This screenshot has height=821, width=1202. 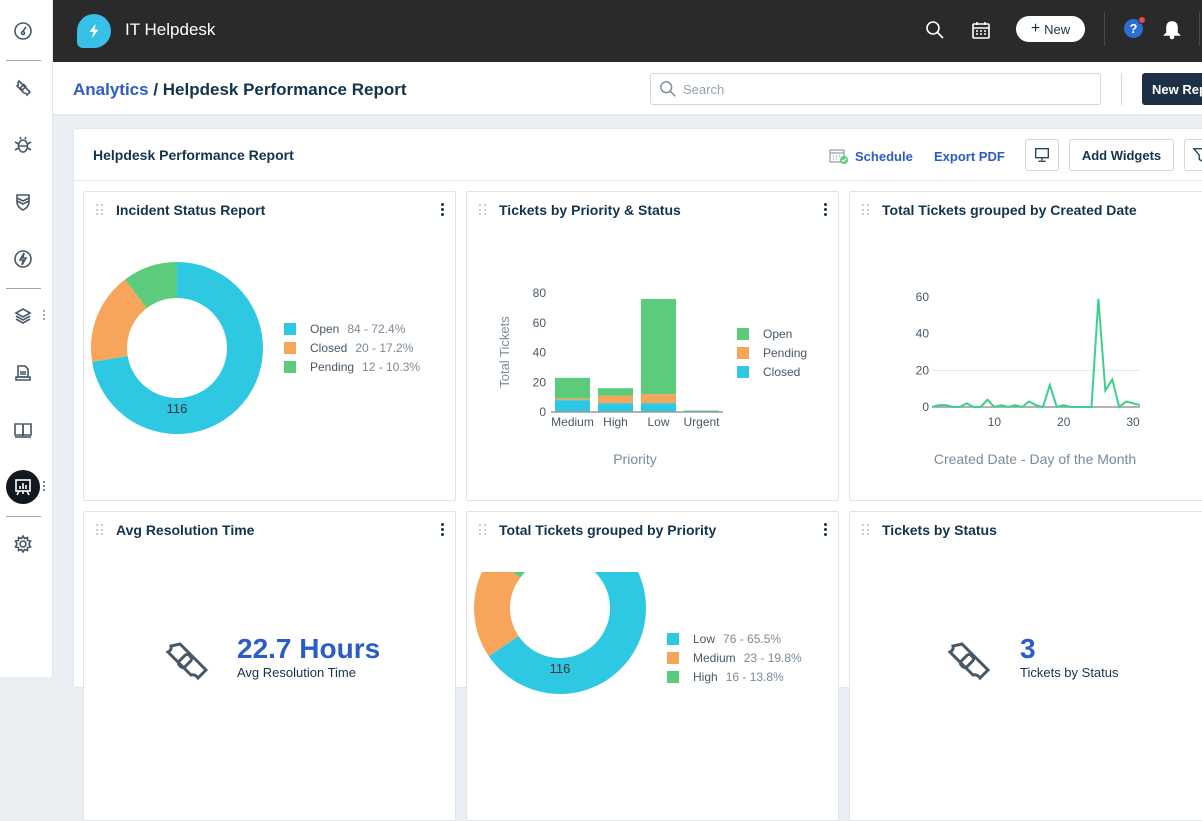 I want to click on x-tick-label: 20, so click(x=1064, y=422).